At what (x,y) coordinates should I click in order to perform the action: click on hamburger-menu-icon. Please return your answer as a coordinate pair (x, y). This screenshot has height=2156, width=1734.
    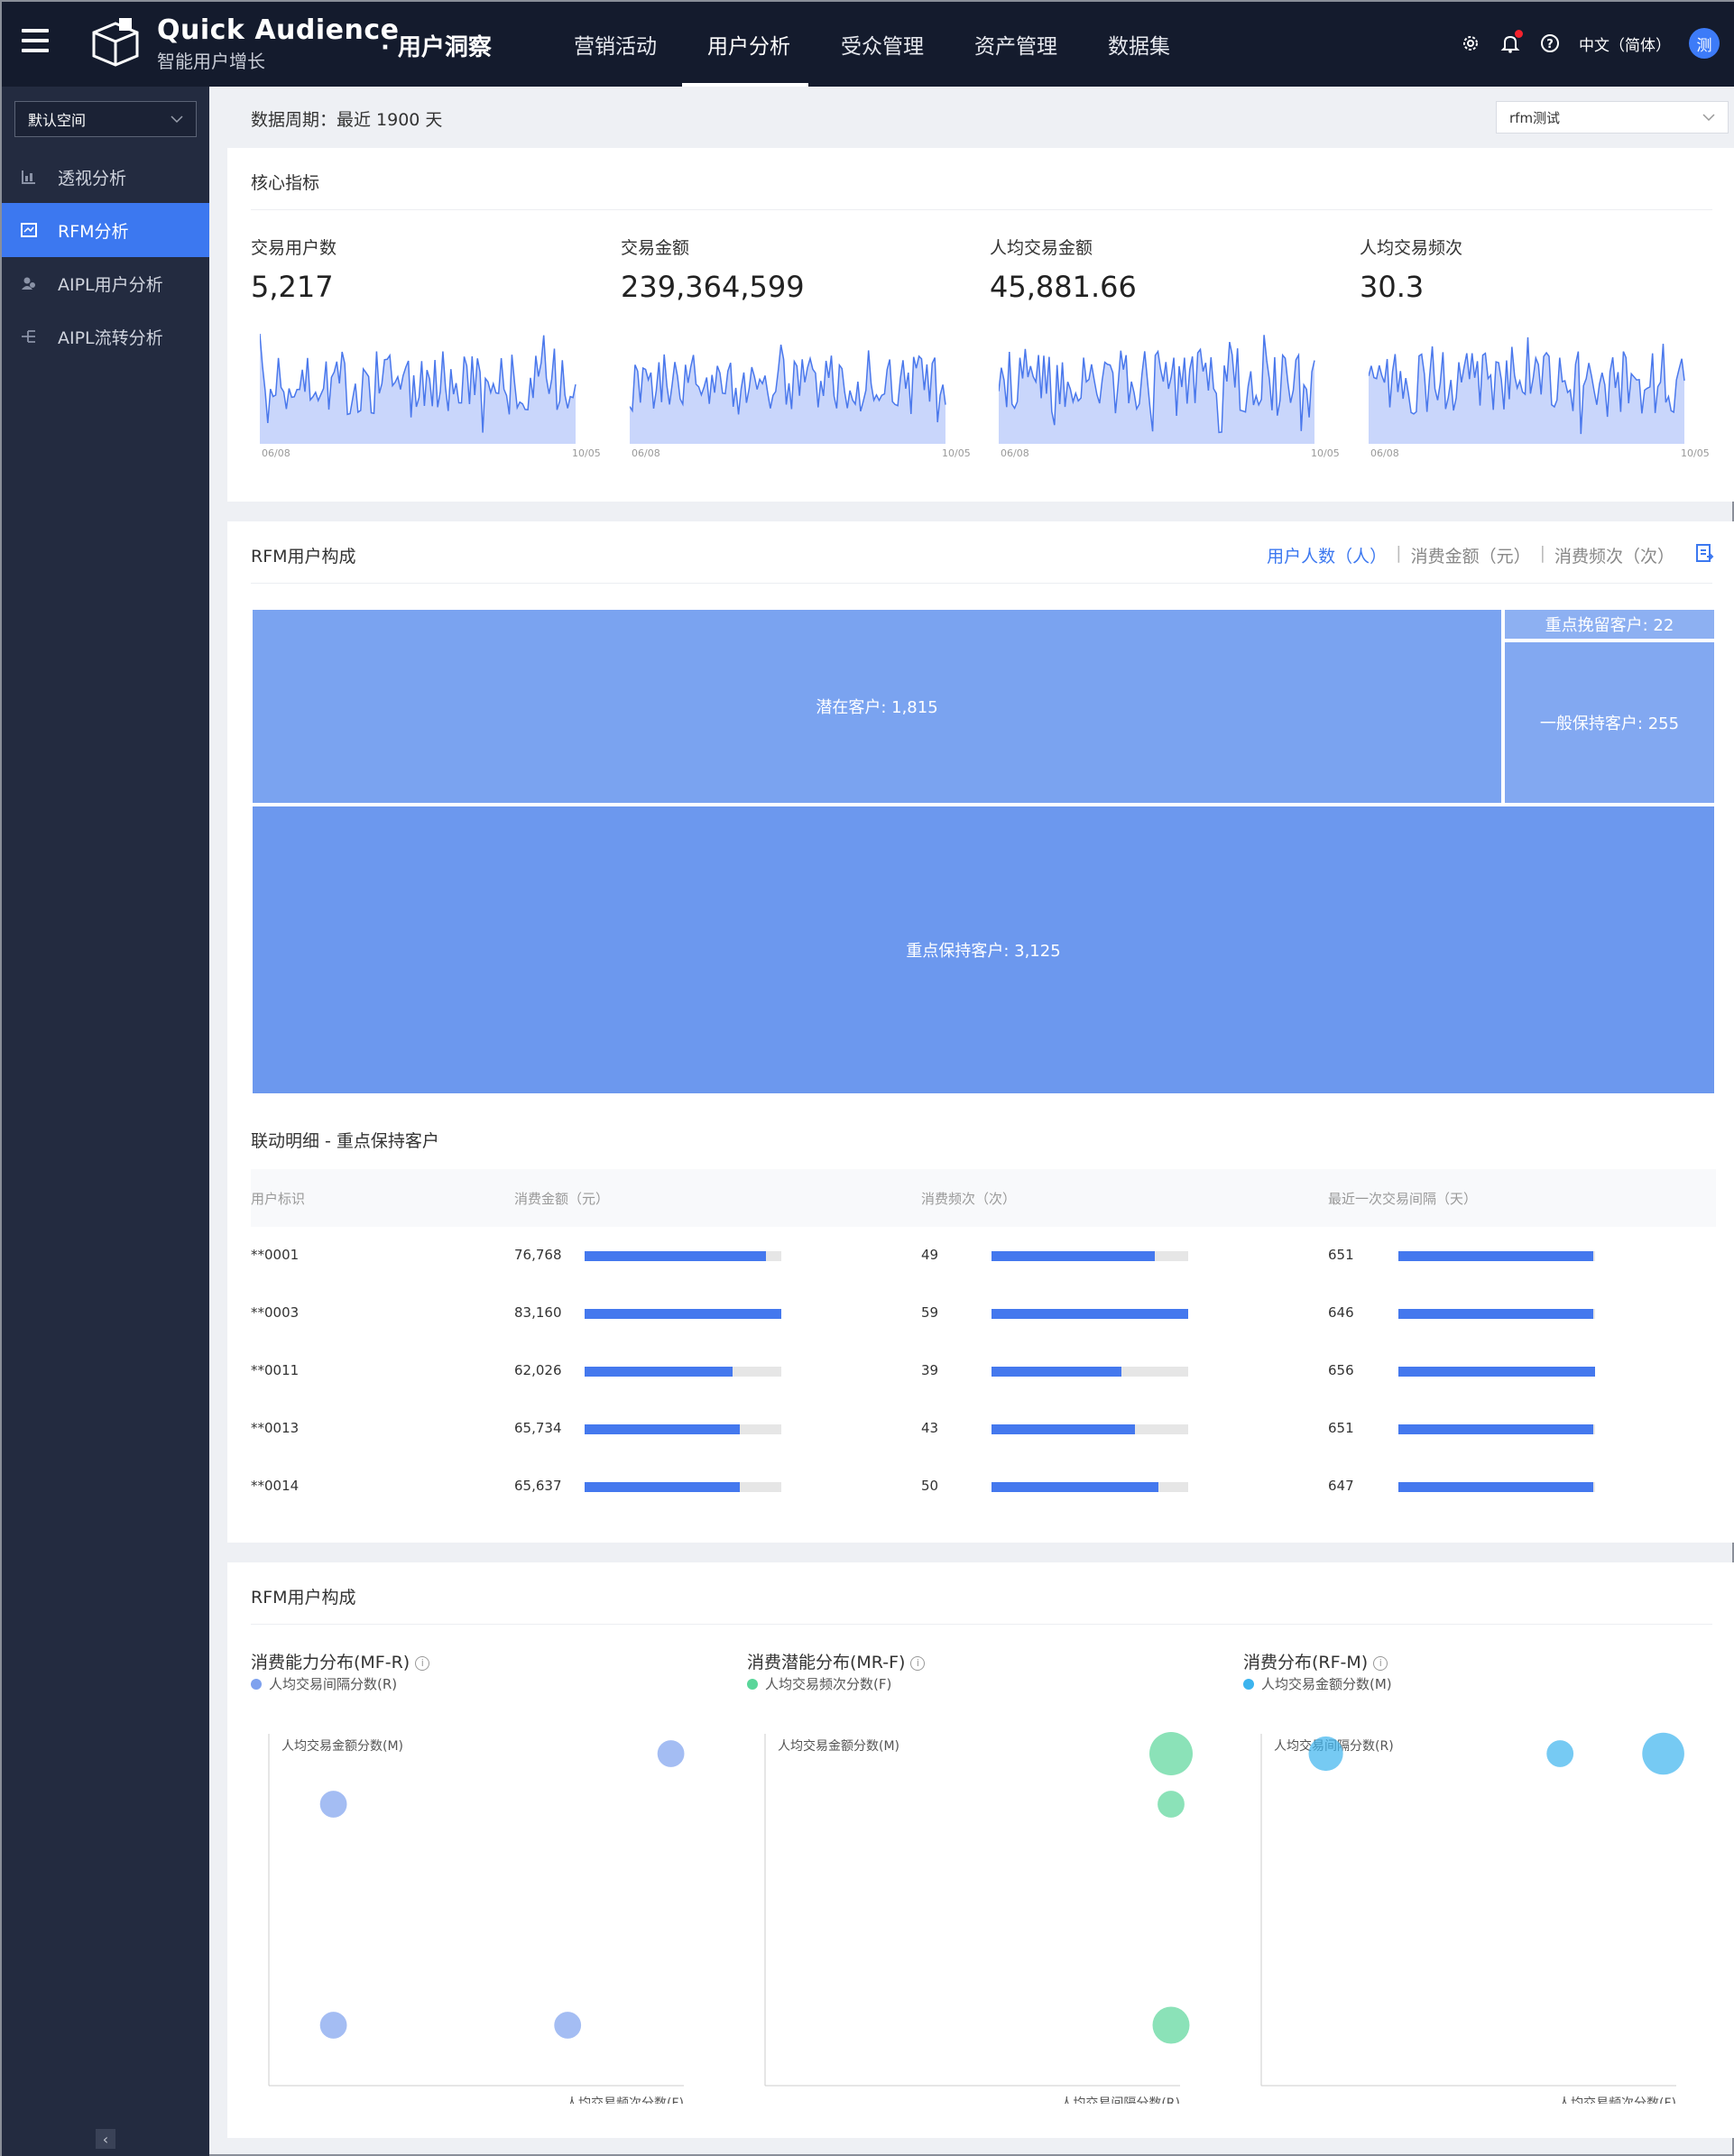
    Looking at the image, I should click on (35, 42).